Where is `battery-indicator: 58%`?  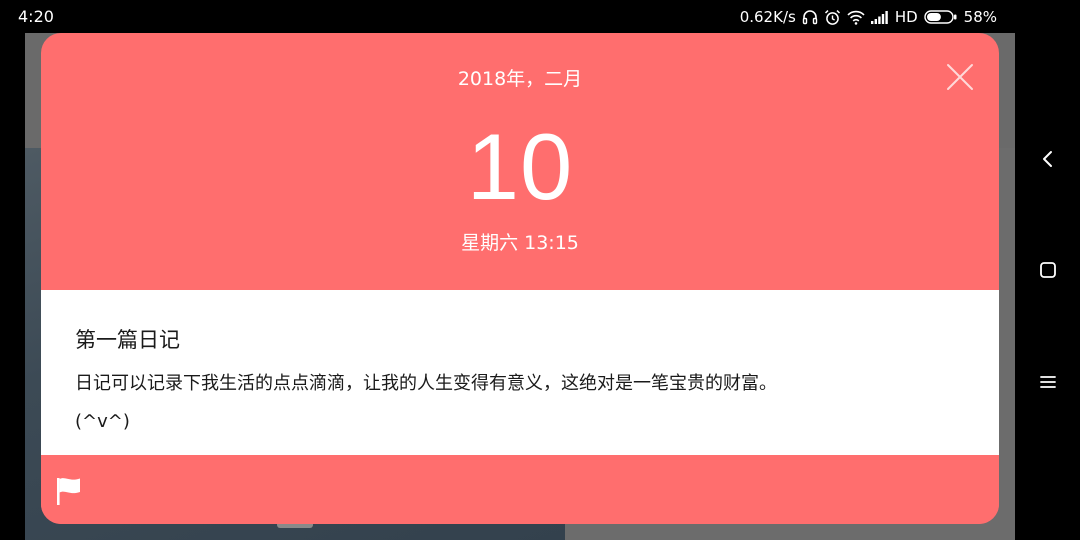 battery-indicator: 58% is located at coordinates (960, 17).